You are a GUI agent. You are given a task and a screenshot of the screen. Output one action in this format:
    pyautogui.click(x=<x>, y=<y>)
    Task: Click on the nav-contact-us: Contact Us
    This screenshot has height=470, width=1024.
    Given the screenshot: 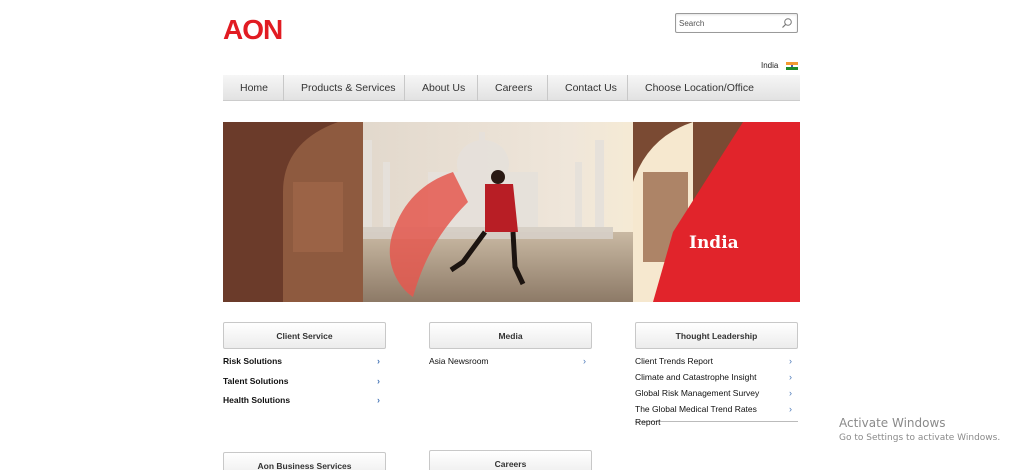 What is the action you would take?
    pyautogui.click(x=588, y=88)
    